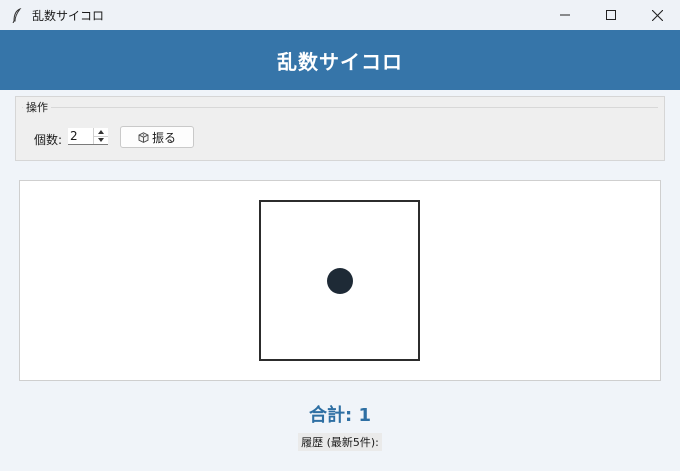  I want to click on window-controls, so click(611, 15).